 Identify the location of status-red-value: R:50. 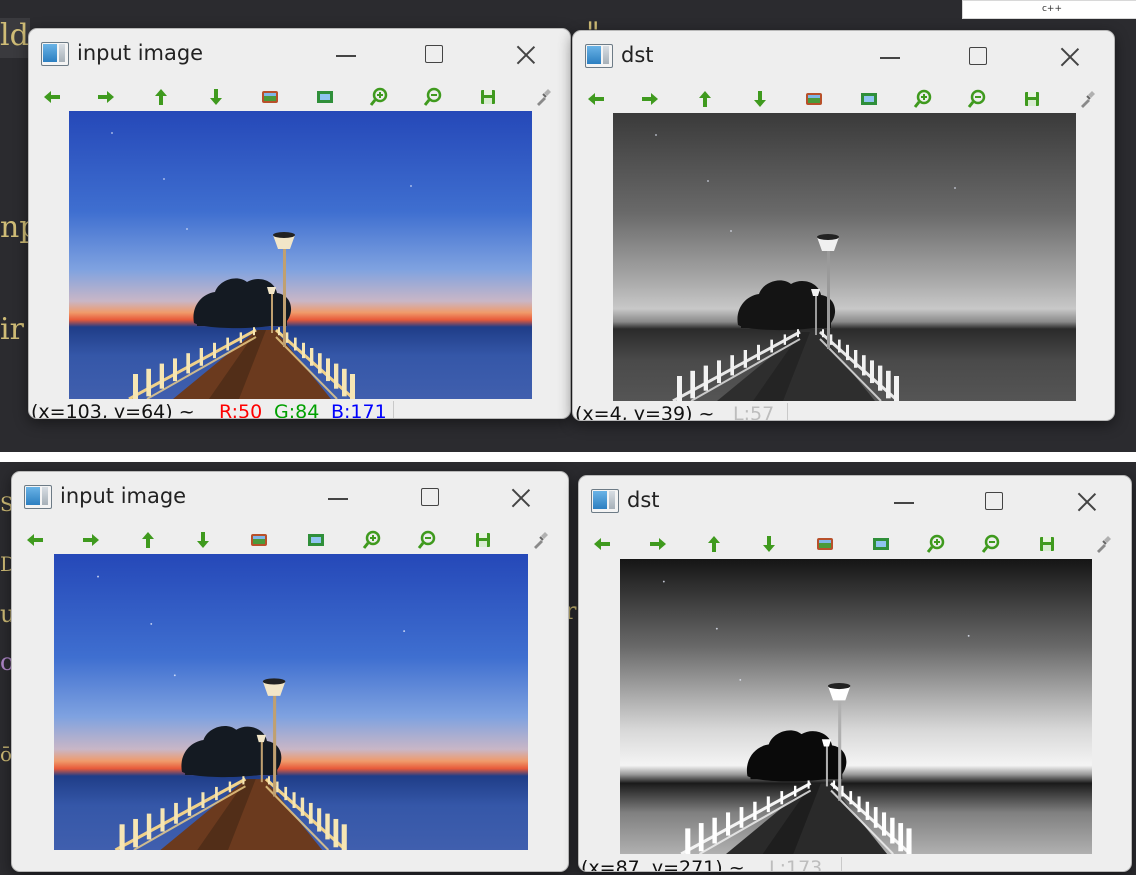
(241, 410).